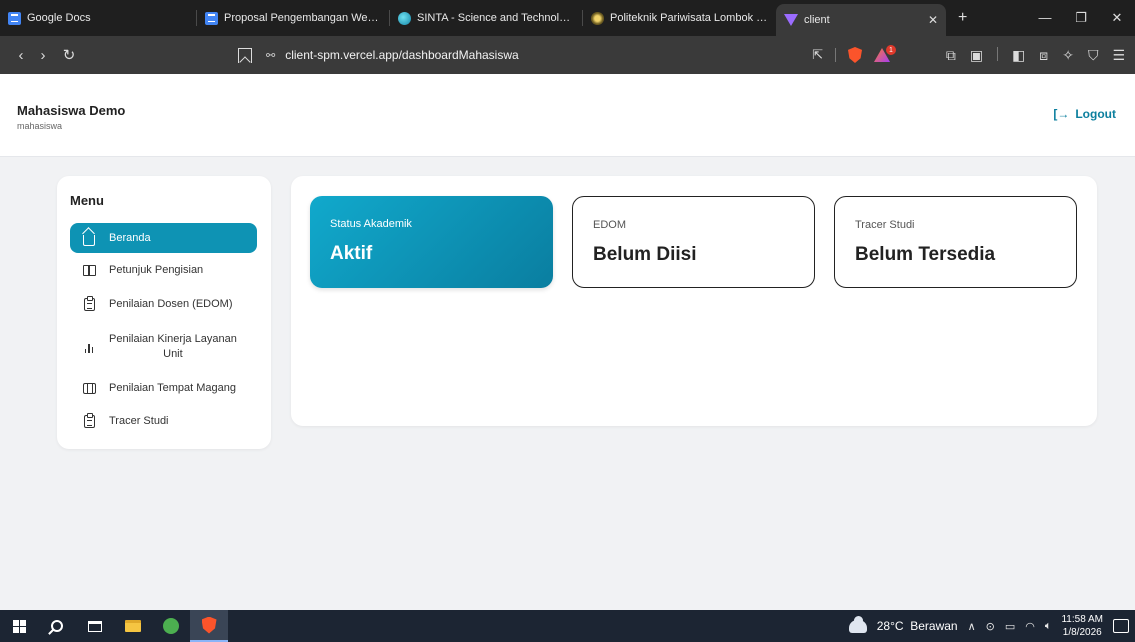 Image resolution: width=1135 pixels, height=642 pixels. I want to click on tab-label: SINTA - Science and Technology In, so click(496, 18).